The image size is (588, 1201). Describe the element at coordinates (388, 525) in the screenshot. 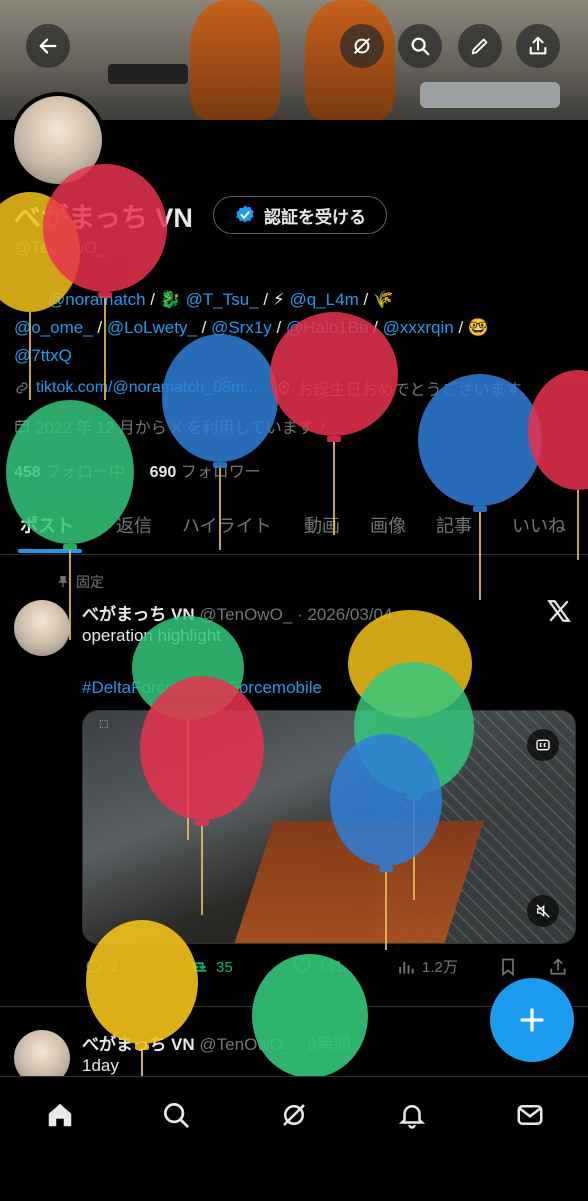

I see `tab-media: 画像` at that location.